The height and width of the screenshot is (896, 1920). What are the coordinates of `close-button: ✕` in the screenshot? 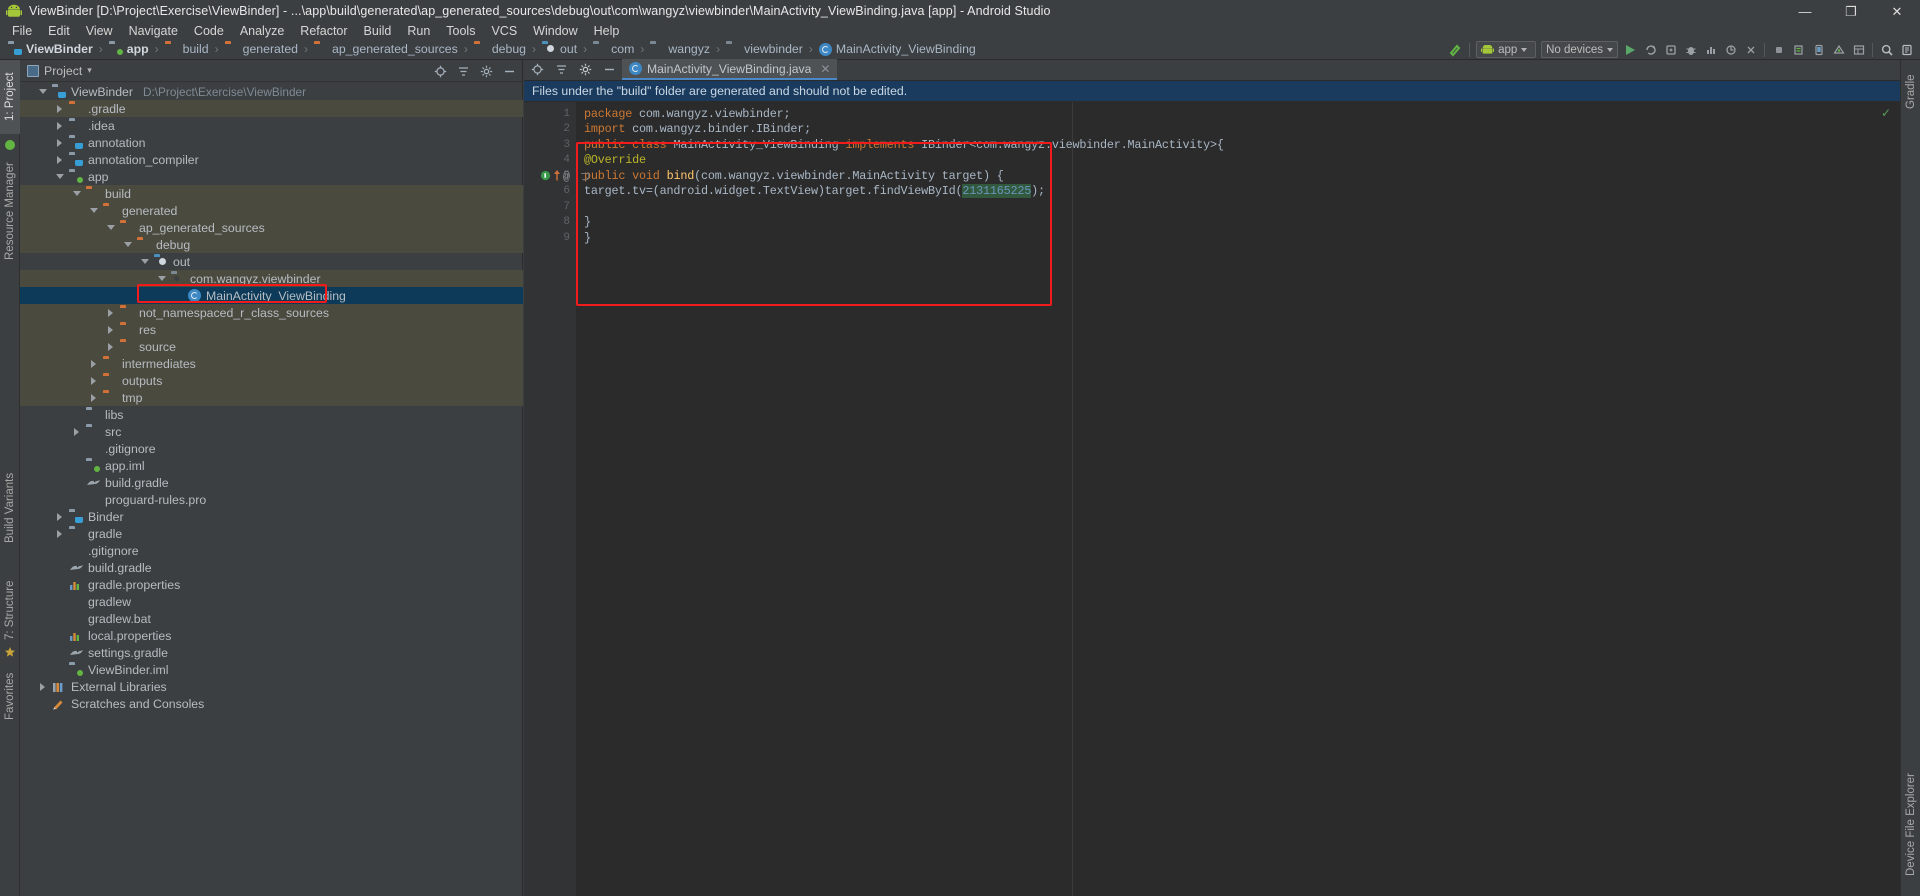 It's located at (1897, 11).